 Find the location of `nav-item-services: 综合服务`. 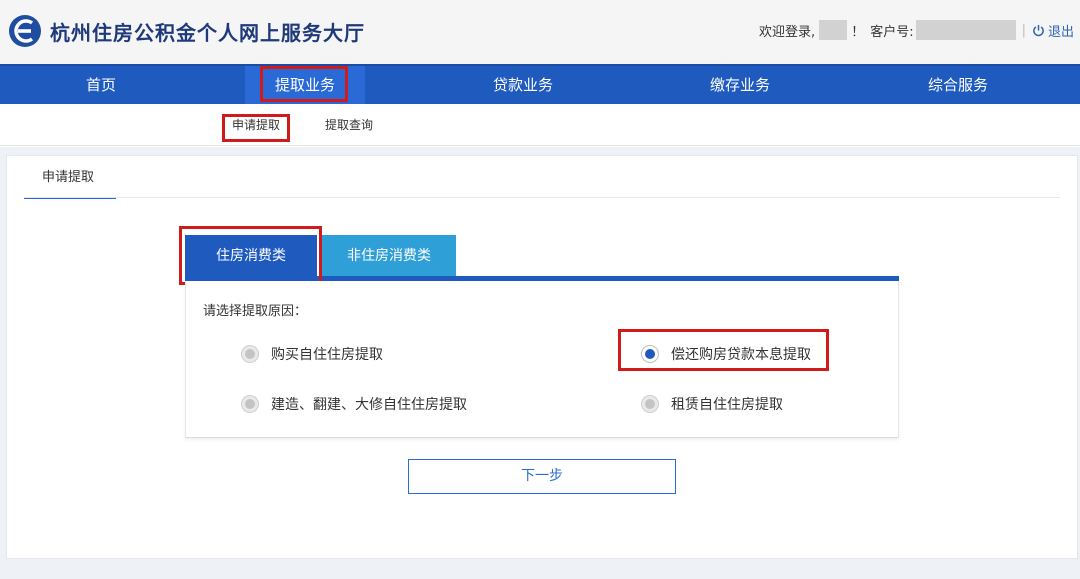

nav-item-services: 综合服务 is located at coordinates (958, 85).